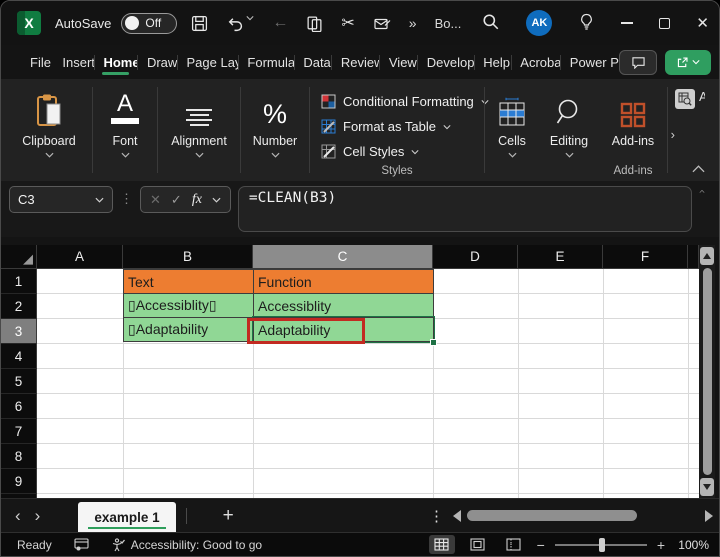  I want to click on tab-draw: Draw, so click(157, 62).